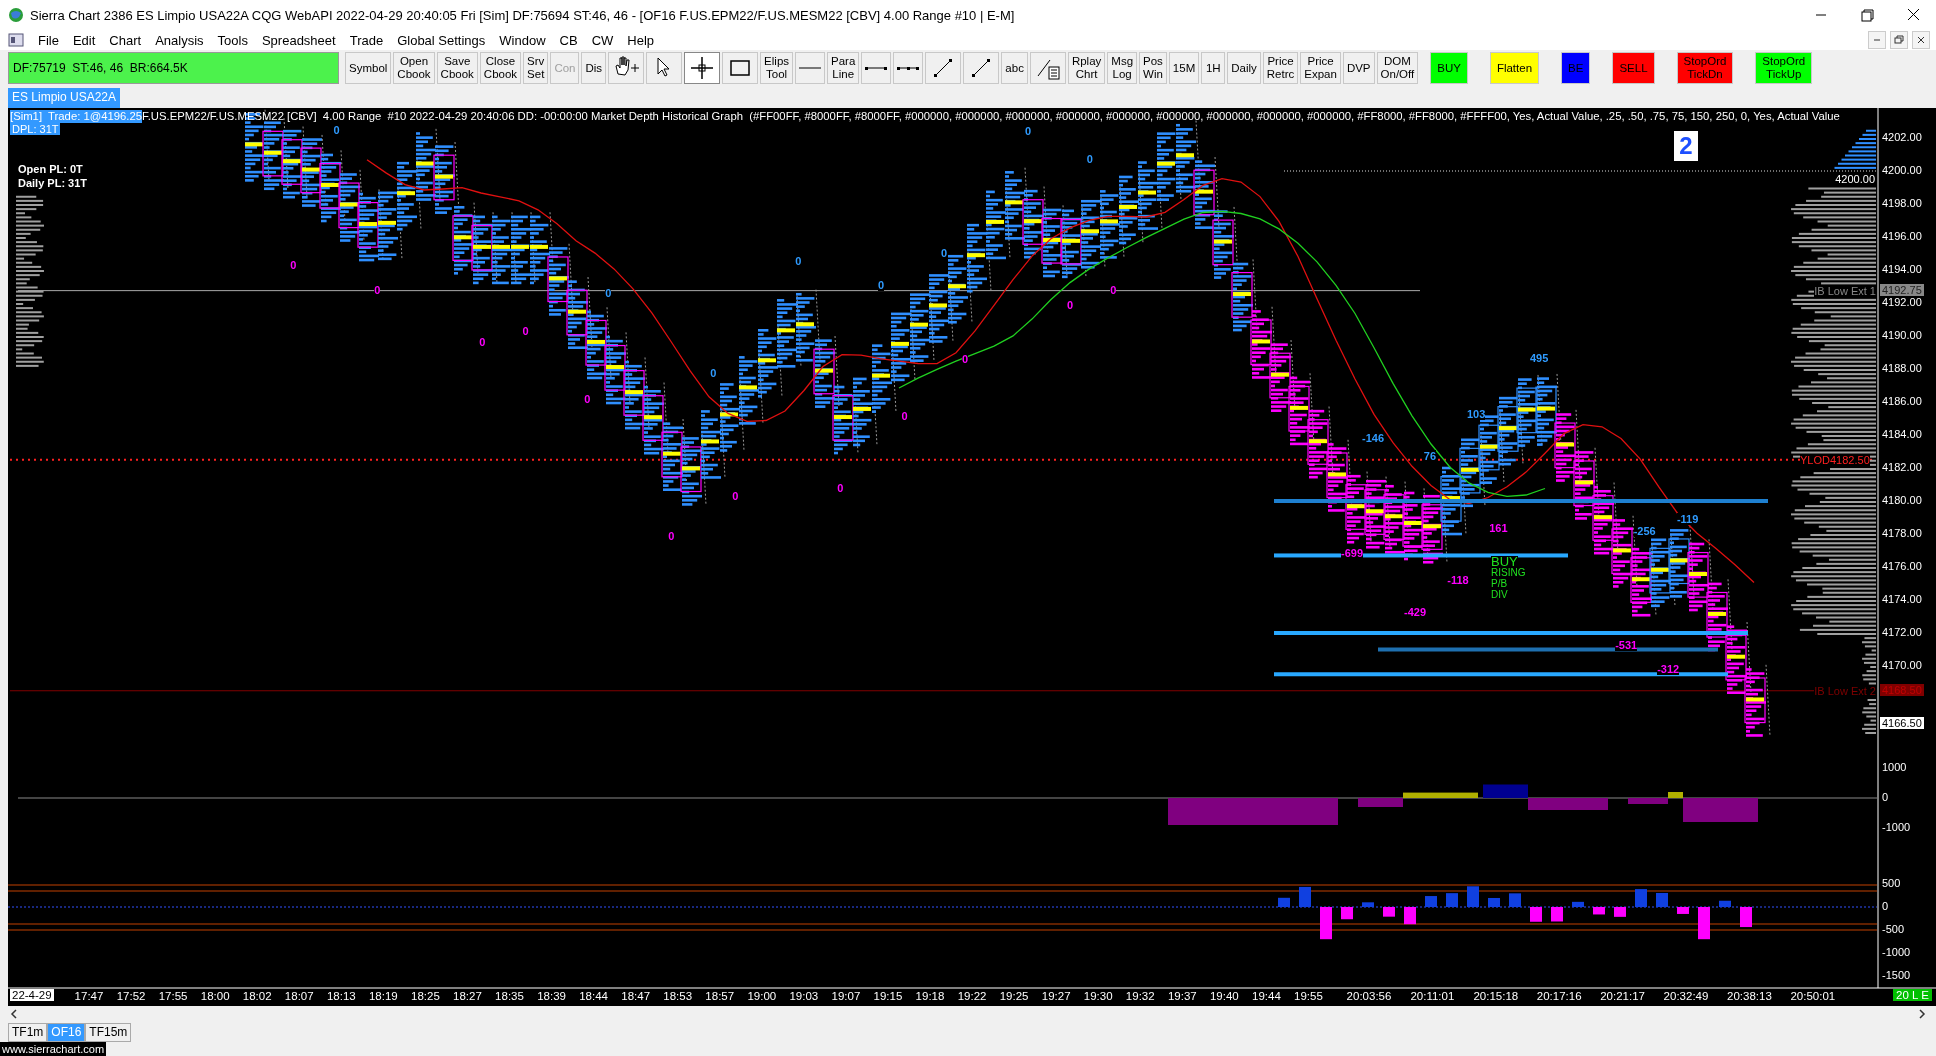  What do you see at coordinates (1559, 996) in the screenshot?
I see `time-axis-label: 20:17:16` at bounding box center [1559, 996].